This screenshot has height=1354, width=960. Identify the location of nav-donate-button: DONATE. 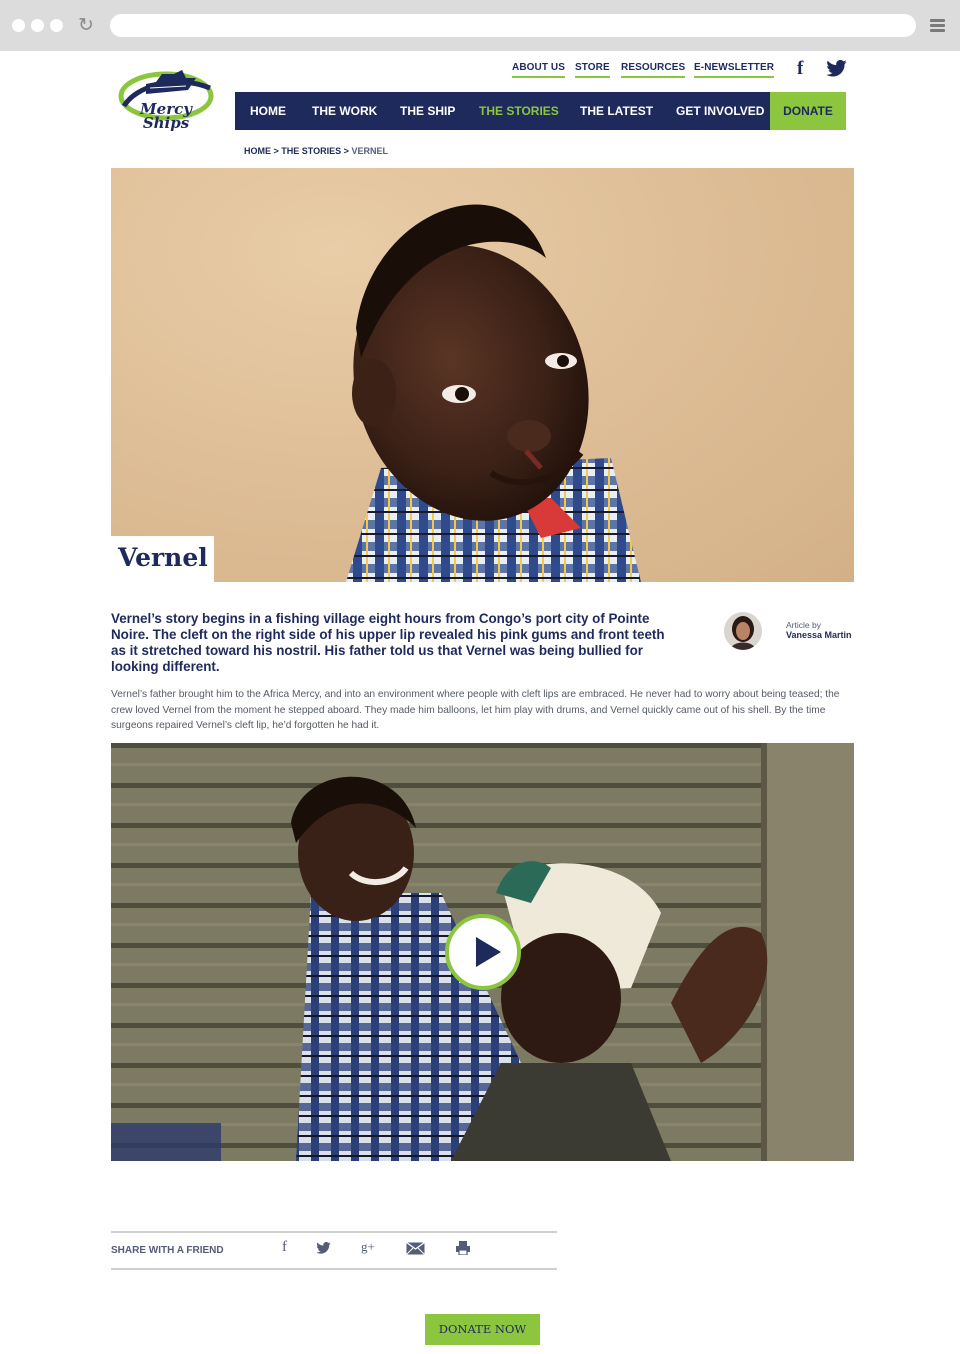
(808, 111).